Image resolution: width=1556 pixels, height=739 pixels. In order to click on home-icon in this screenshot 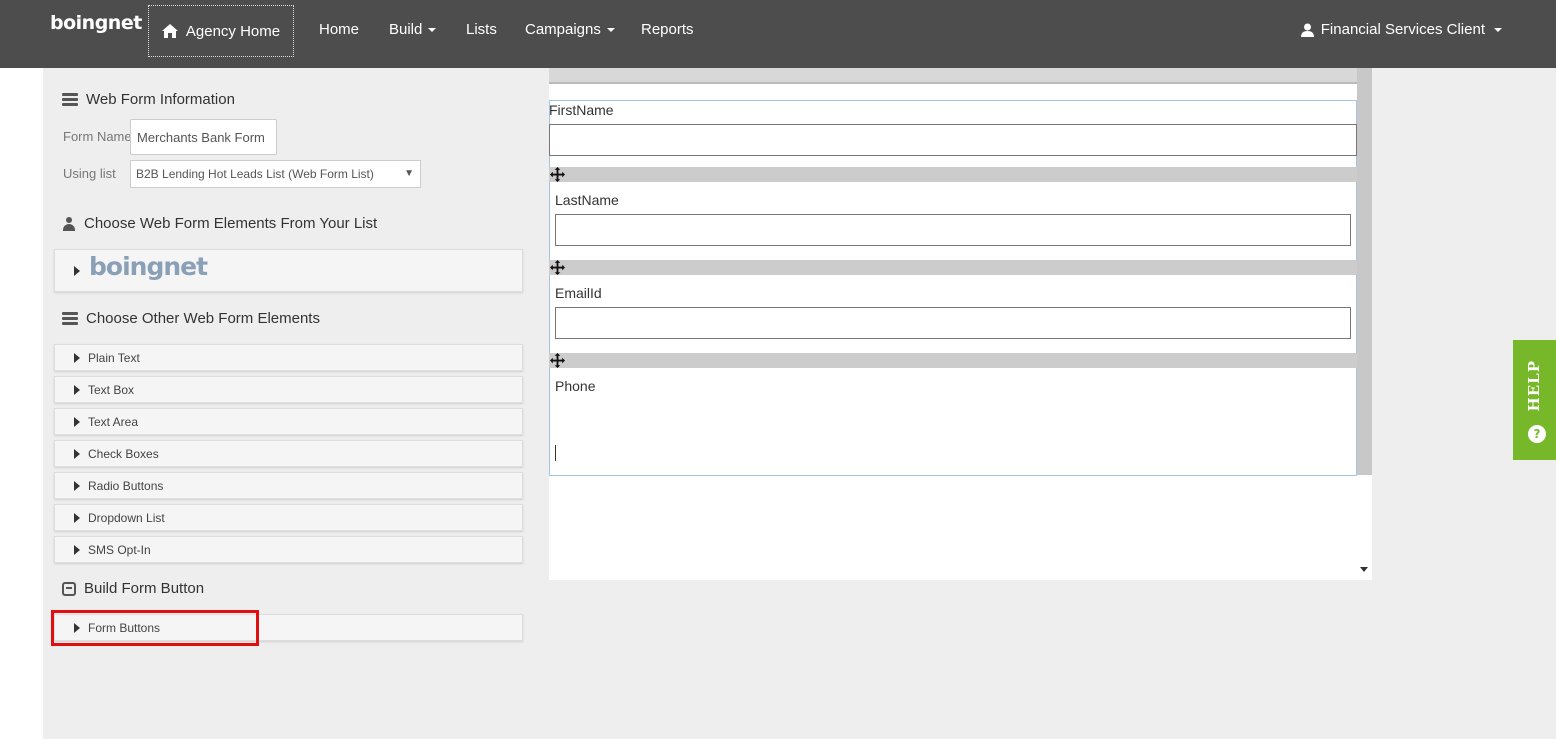, I will do `click(169, 31)`.